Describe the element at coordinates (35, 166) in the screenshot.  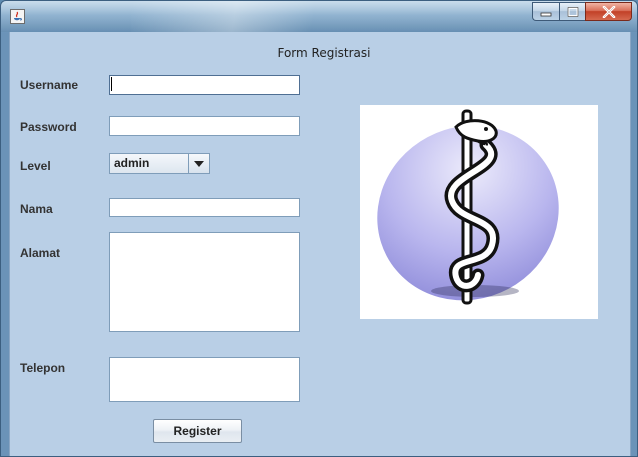
I see `level-label: Level` at that location.